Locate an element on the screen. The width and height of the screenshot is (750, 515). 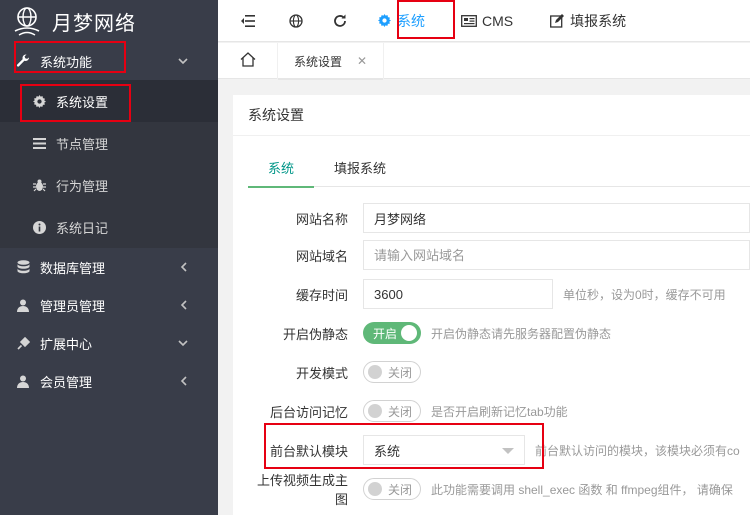
sidebar-group-label: 数据库管理 is located at coordinates (73, 268).